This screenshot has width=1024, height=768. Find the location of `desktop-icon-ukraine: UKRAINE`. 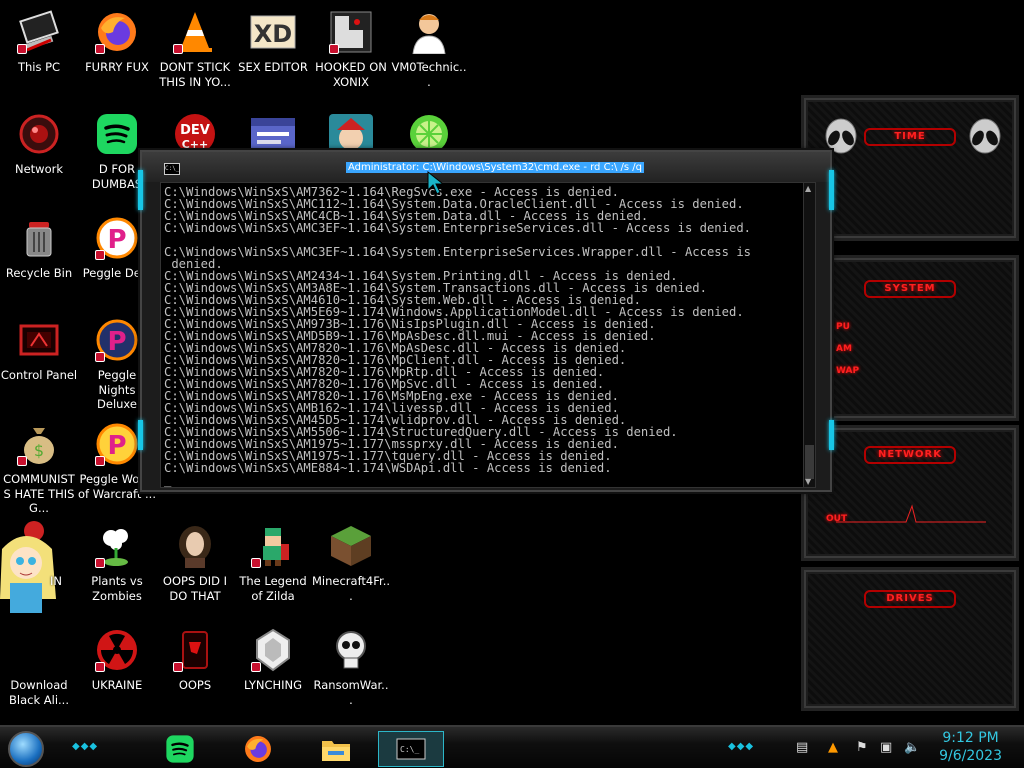

desktop-icon-ukraine: UKRAINE is located at coordinates (117, 659).